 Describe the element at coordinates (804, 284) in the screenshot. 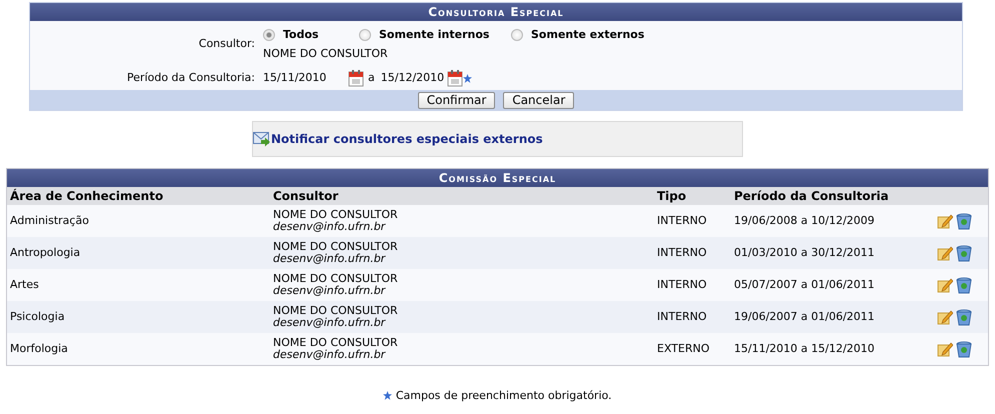

I see `period-cell: 05/07/2007 a 01/06/2011` at that location.